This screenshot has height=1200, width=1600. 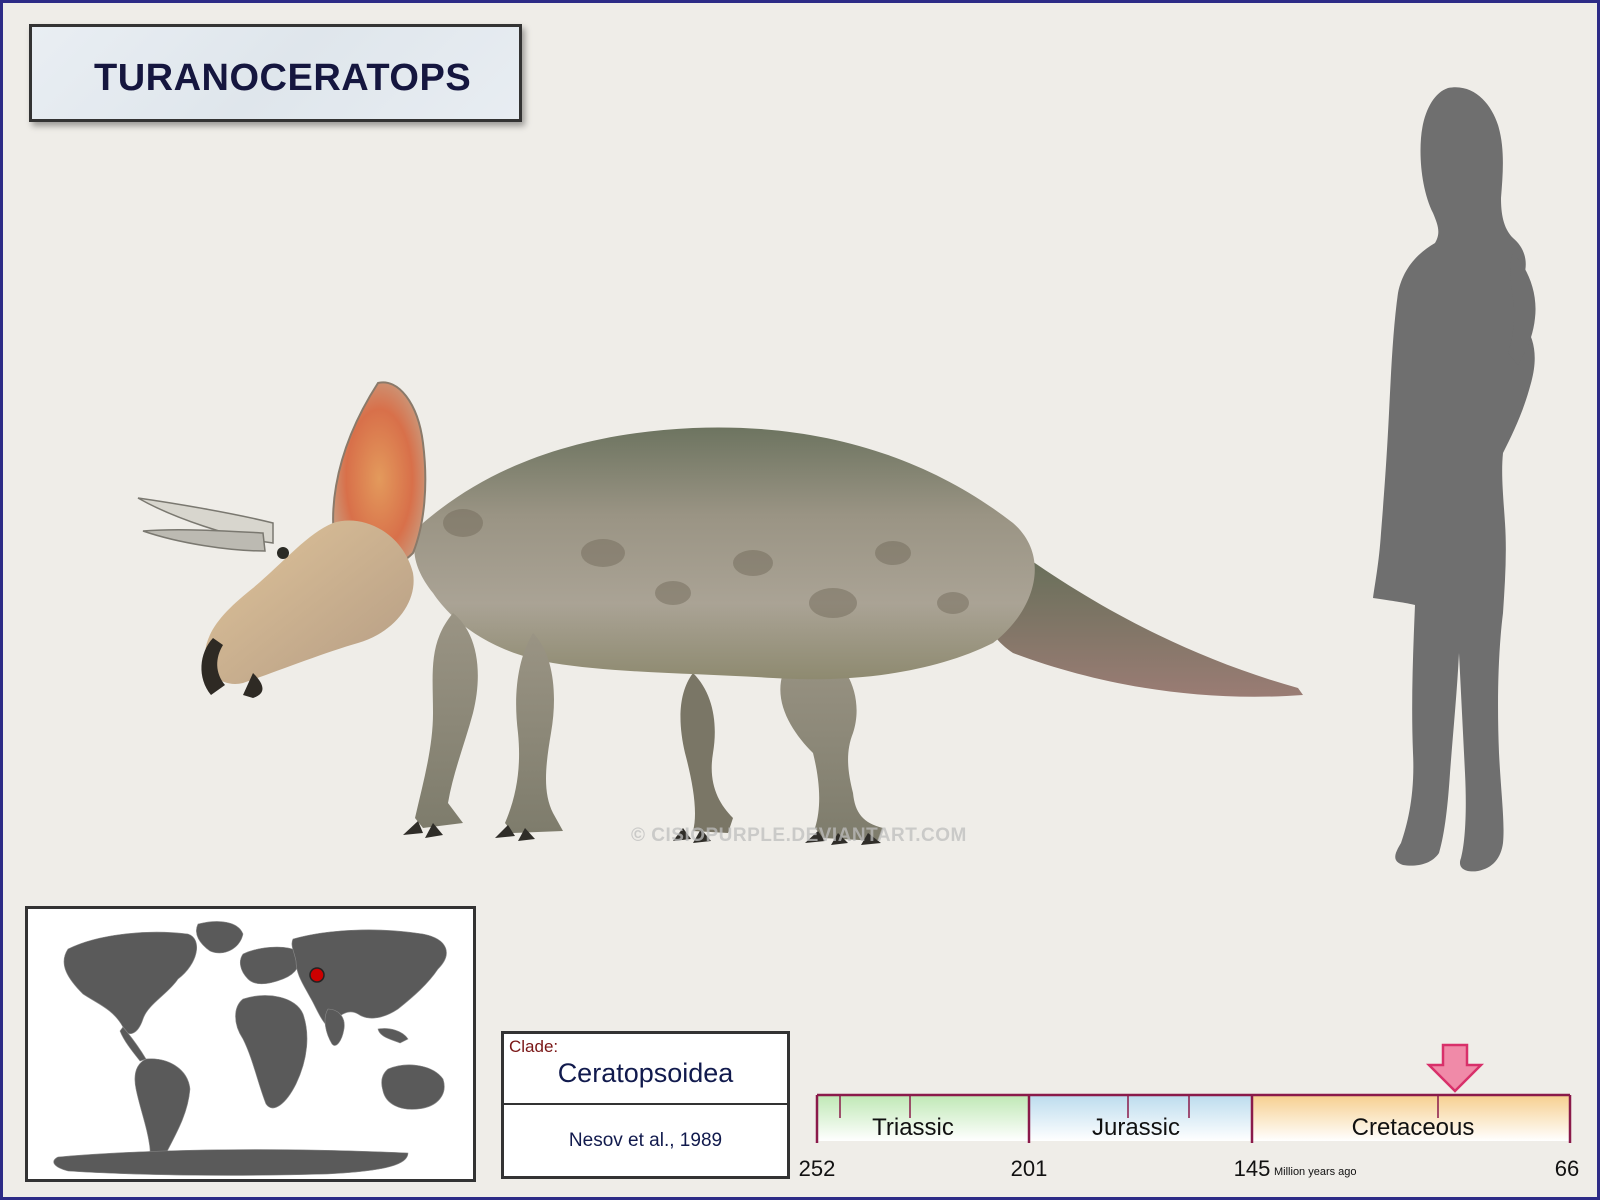 I want to click on world-map-panel, so click(x=250, y=1044).